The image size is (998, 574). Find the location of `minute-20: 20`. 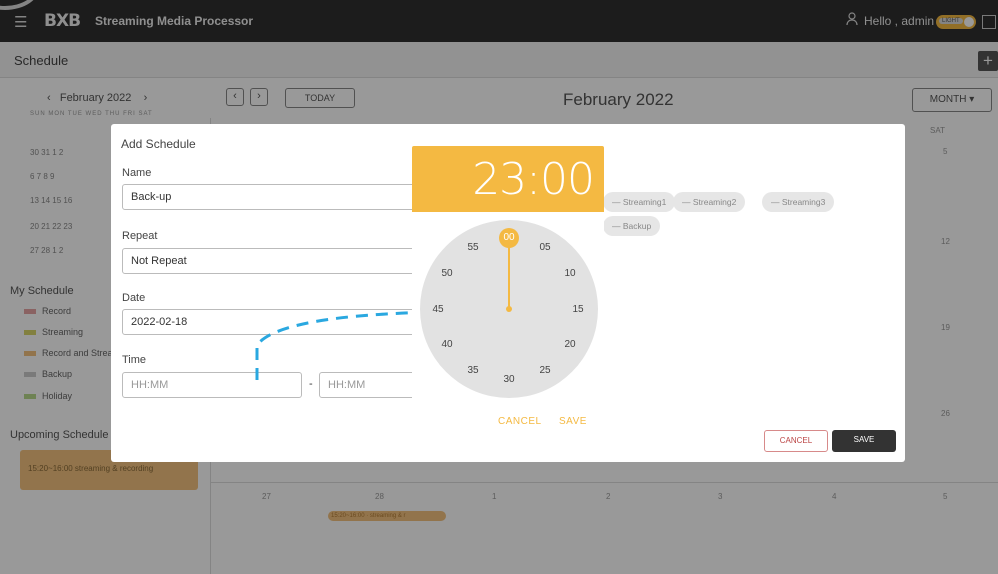

minute-20: 20 is located at coordinates (570, 345).